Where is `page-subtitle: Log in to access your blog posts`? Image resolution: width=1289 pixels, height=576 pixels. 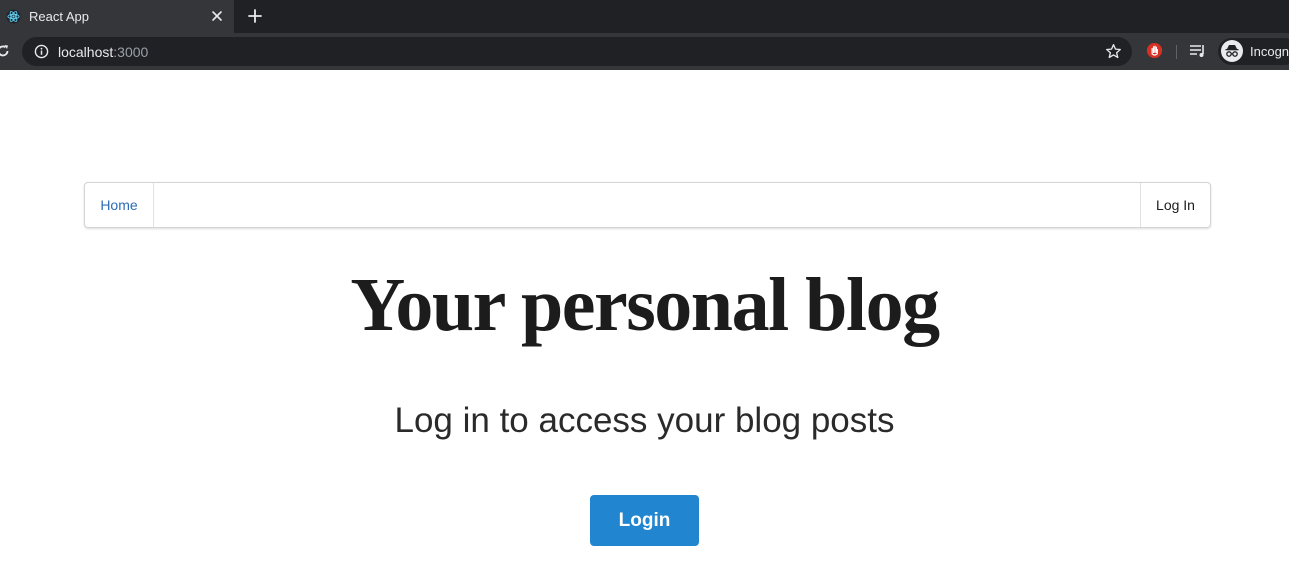 page-subtitle: Log in to access your blog posts is located at coordinates (644, 420).